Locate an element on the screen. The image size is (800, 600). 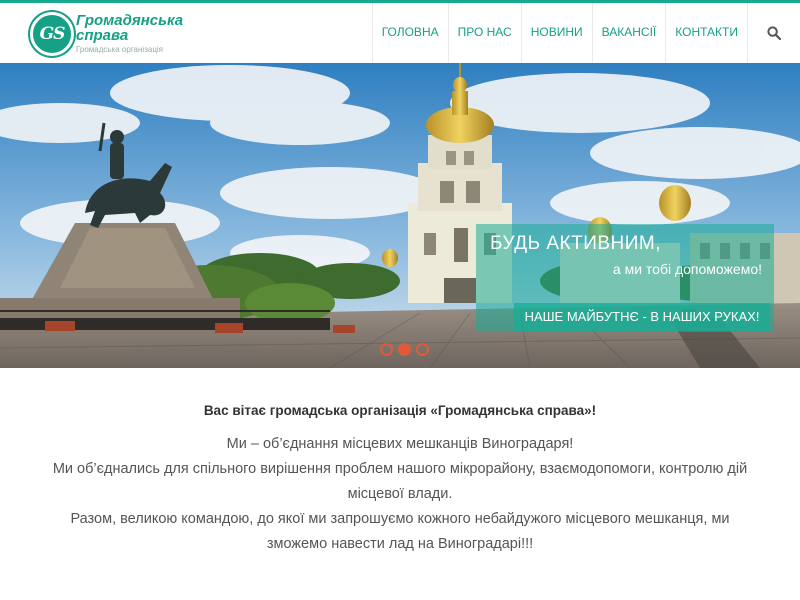
search-icon is located at coordinates (774, 33).